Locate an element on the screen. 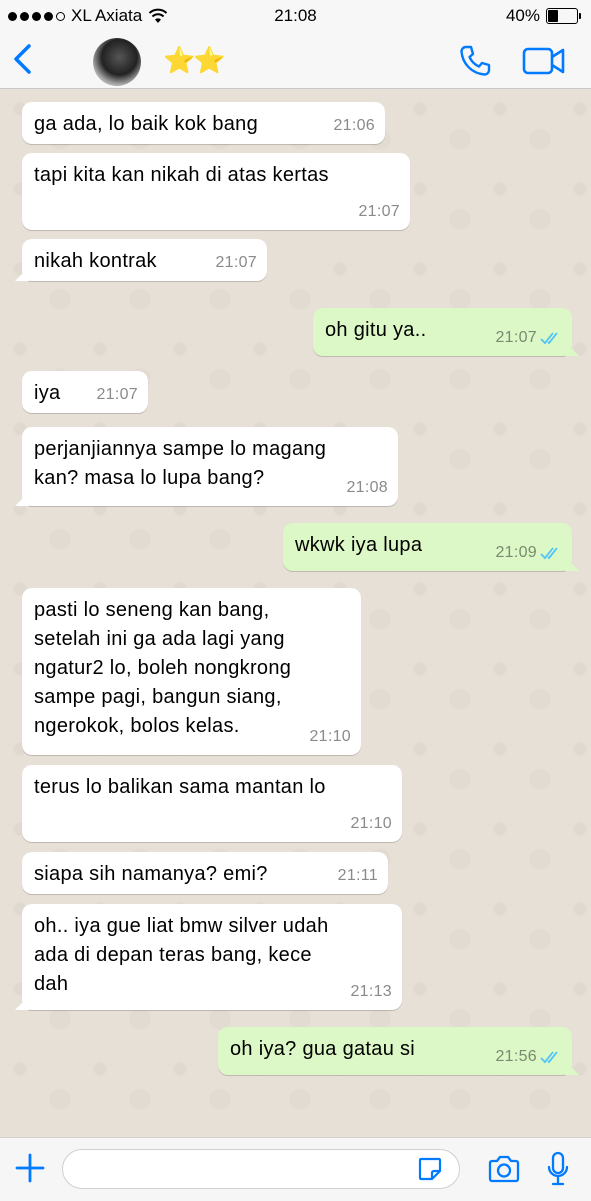 This screenshot has width=591, height=1201. message-meta: 21:06 is located at coordinates (354, 125).